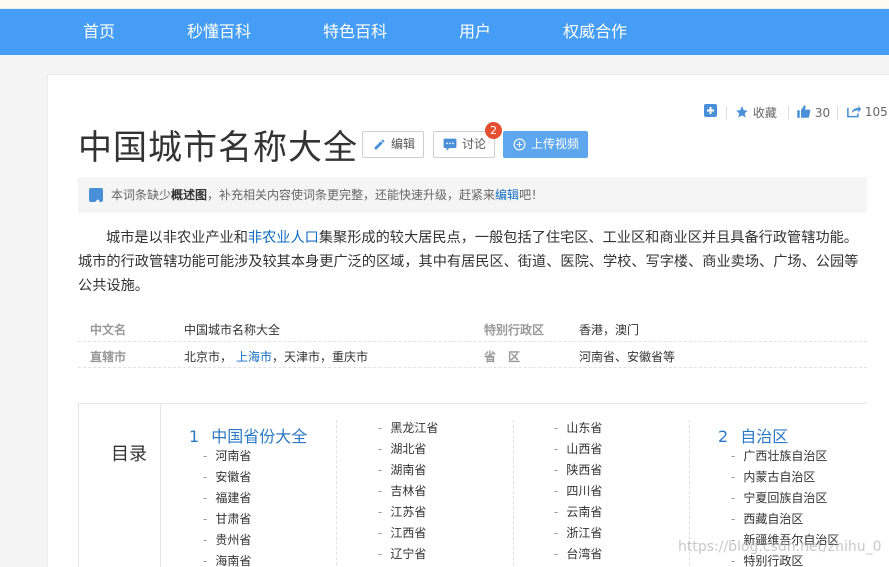 The height and width of the screenshot is (567, 889). I want to click on toc-section-2: 2 自治区, so click(753, 435).